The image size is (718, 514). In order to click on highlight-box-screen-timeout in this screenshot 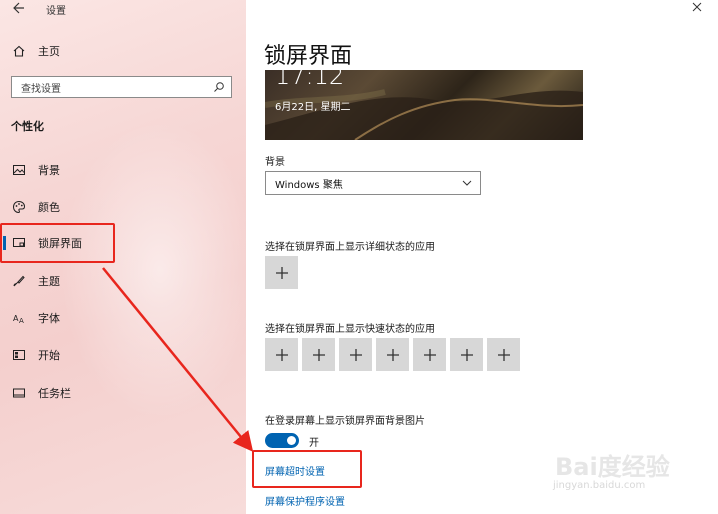, I will do `click(307, 469)`.